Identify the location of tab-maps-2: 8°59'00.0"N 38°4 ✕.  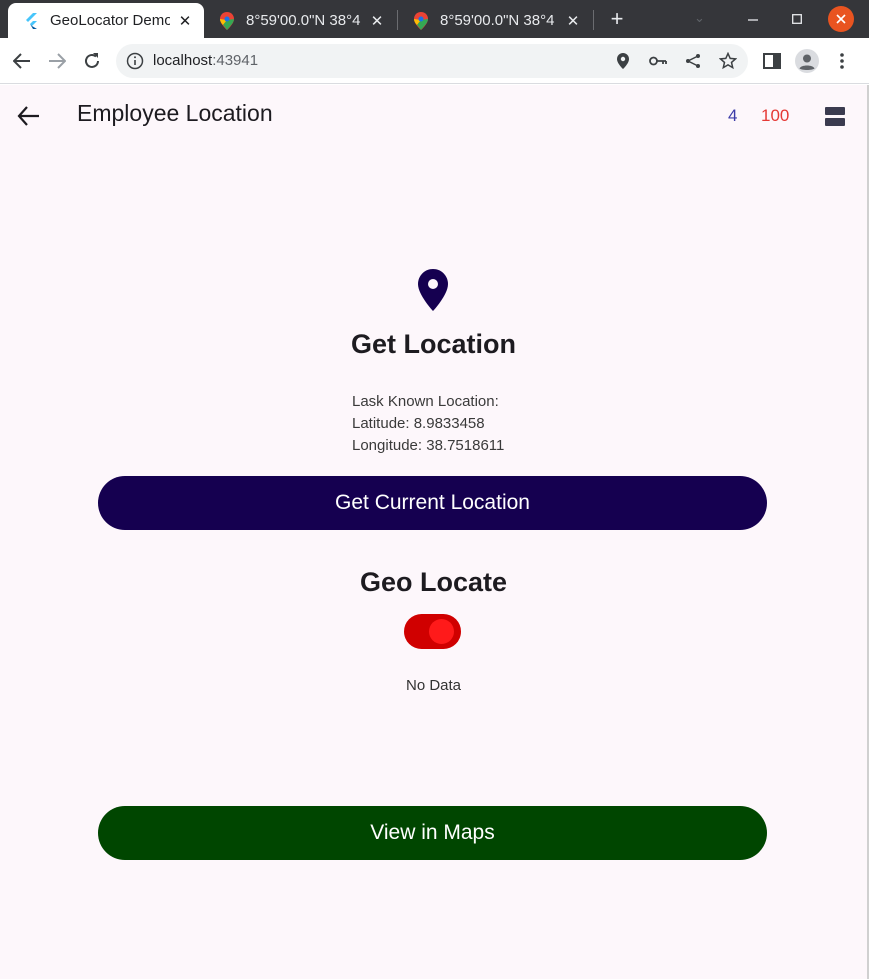
(495, 20).